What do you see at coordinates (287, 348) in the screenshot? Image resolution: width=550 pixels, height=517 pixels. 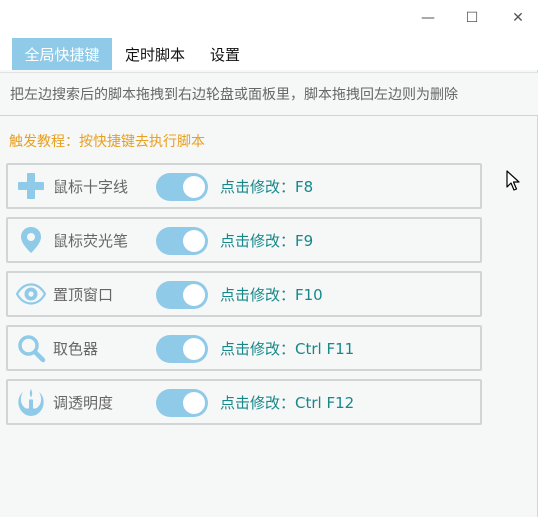 I see `hotkey-edit-link: 点击修改：Ctrl F11` at bounding box center [287, 348].